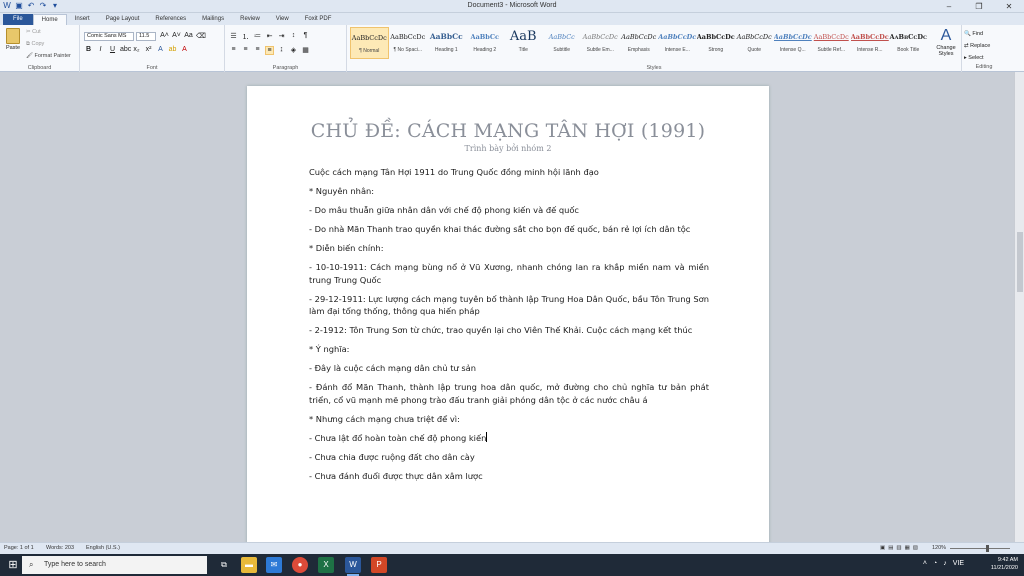 The width and height of the screenshot is (1024, 576). I want to click on tab-foxit-pdf: Foxit PDF, so click(318, 19).